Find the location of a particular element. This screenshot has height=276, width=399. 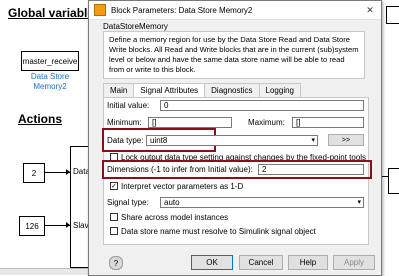

share-across-instances-label: Share across model instances is located at coordinates (175, 217).